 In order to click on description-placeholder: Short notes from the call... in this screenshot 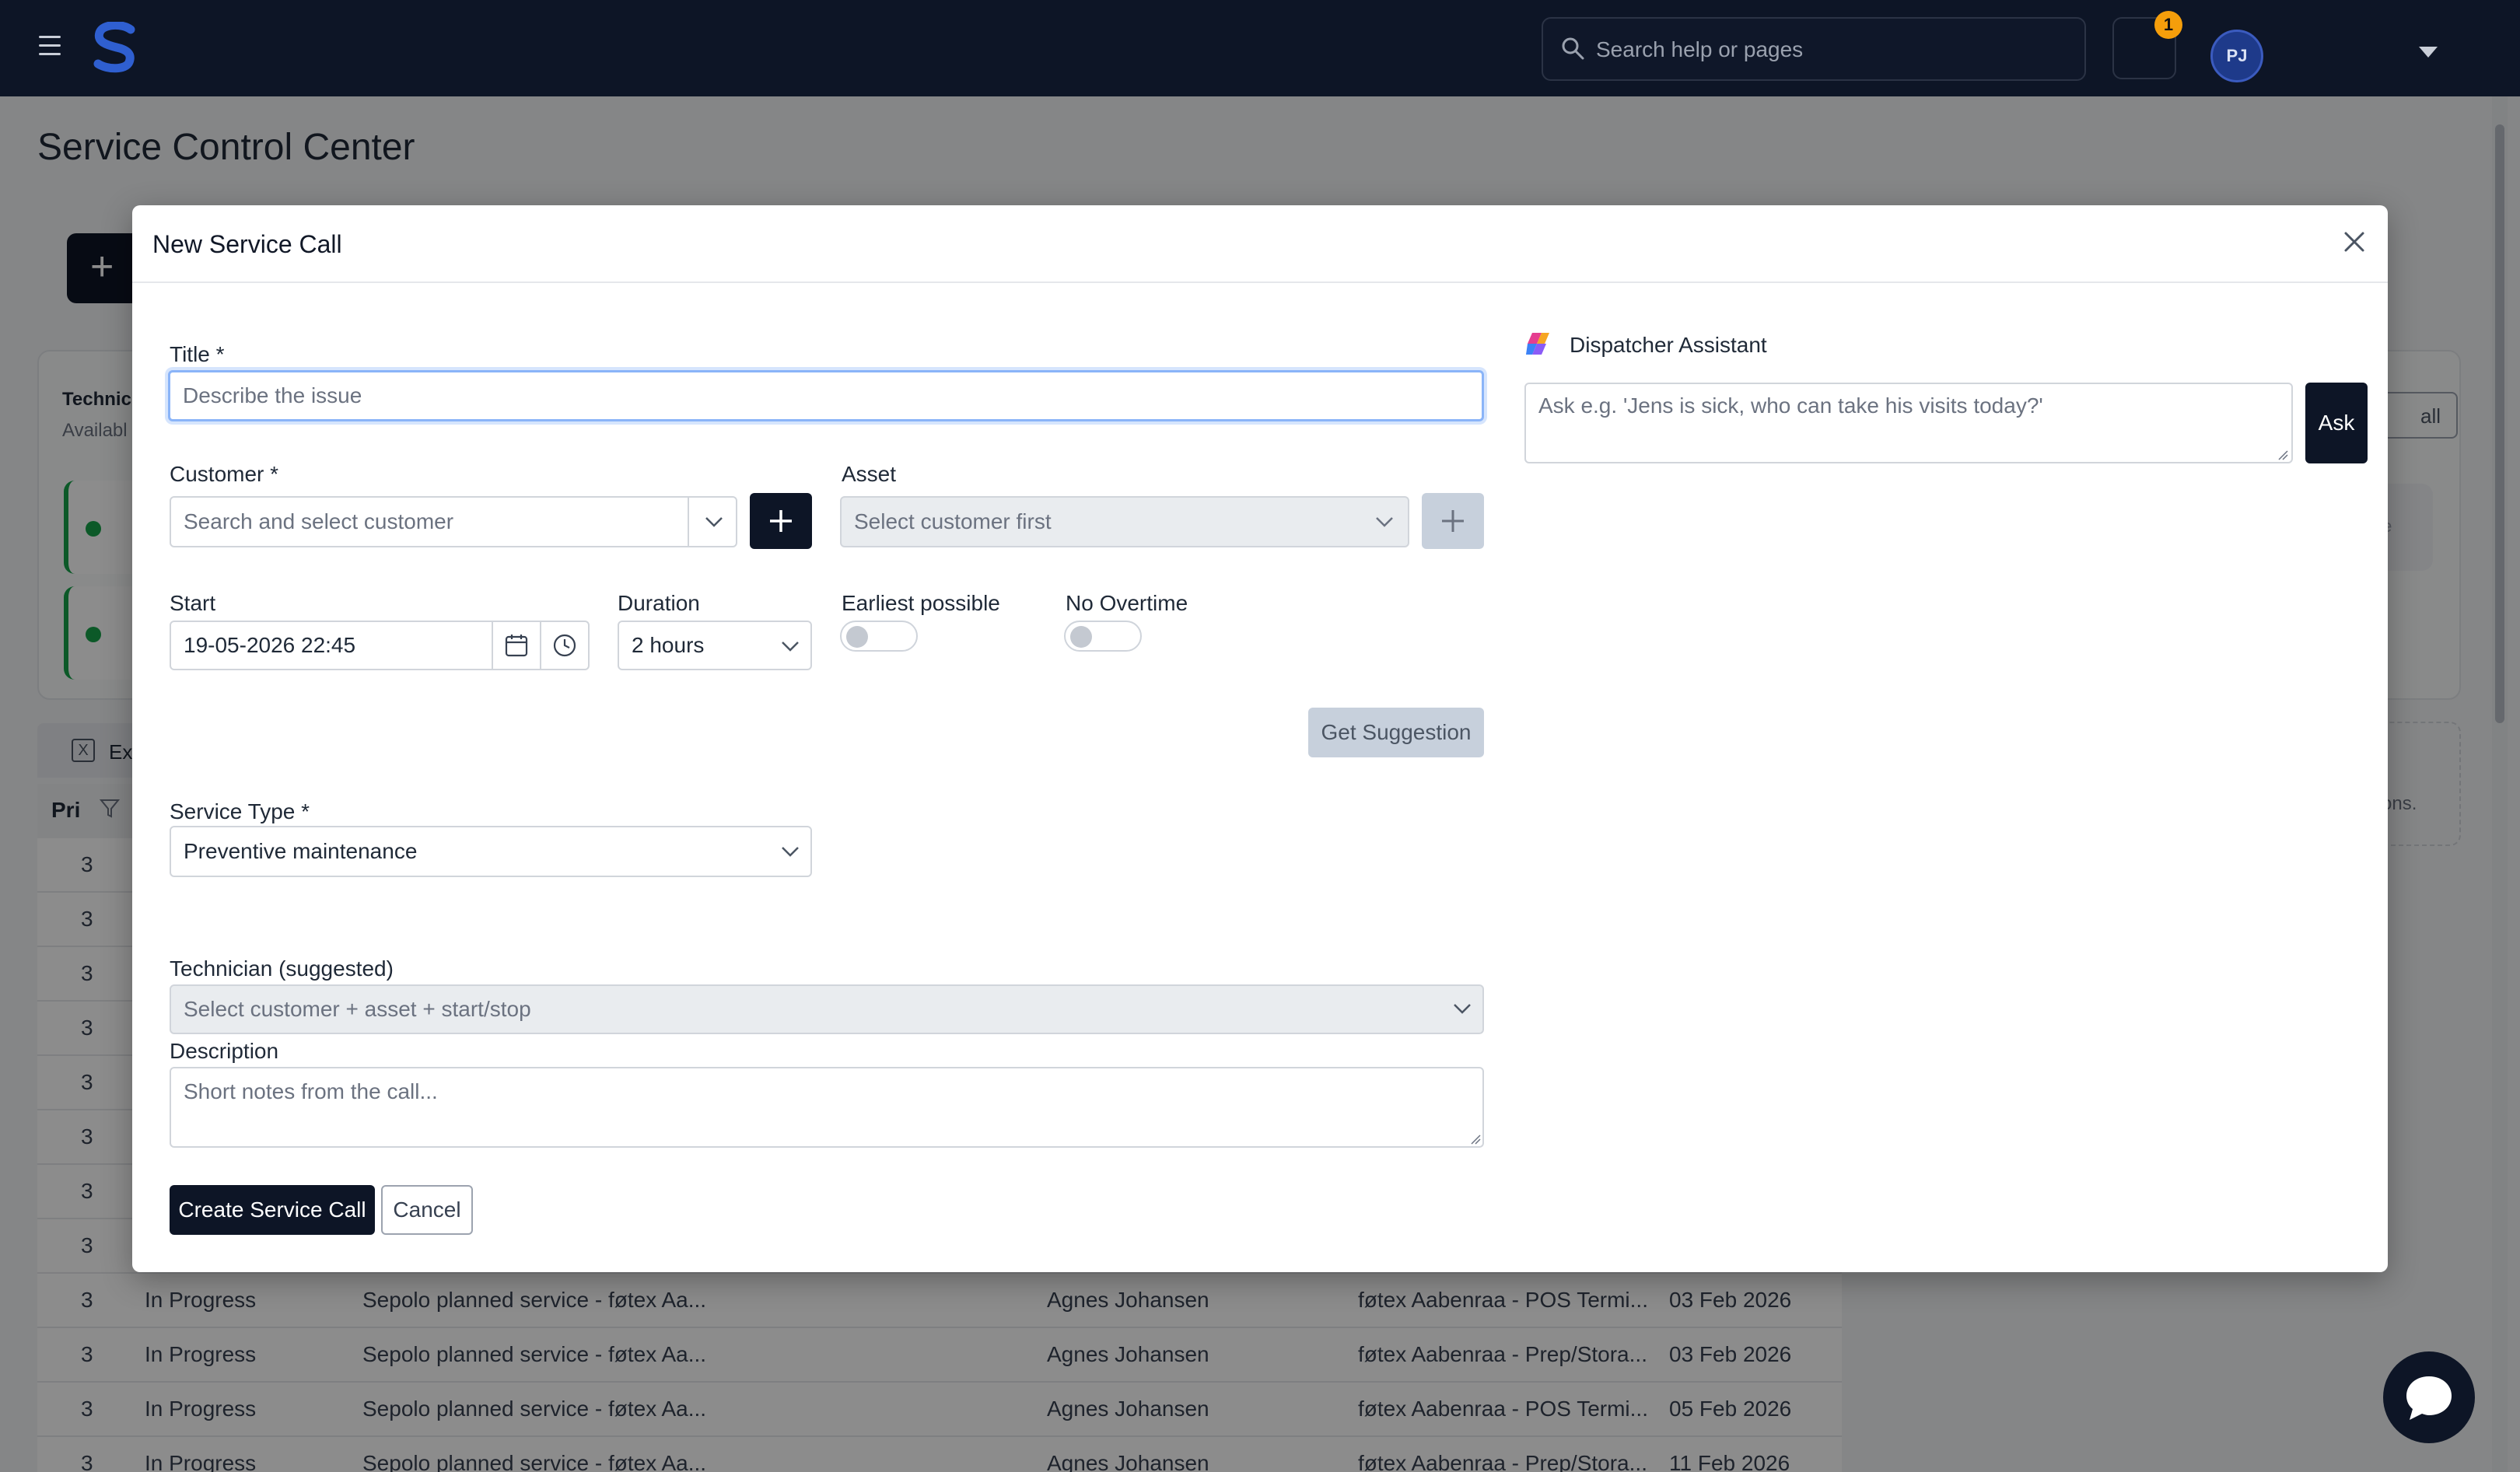, I will do `click(311, 1091)`.